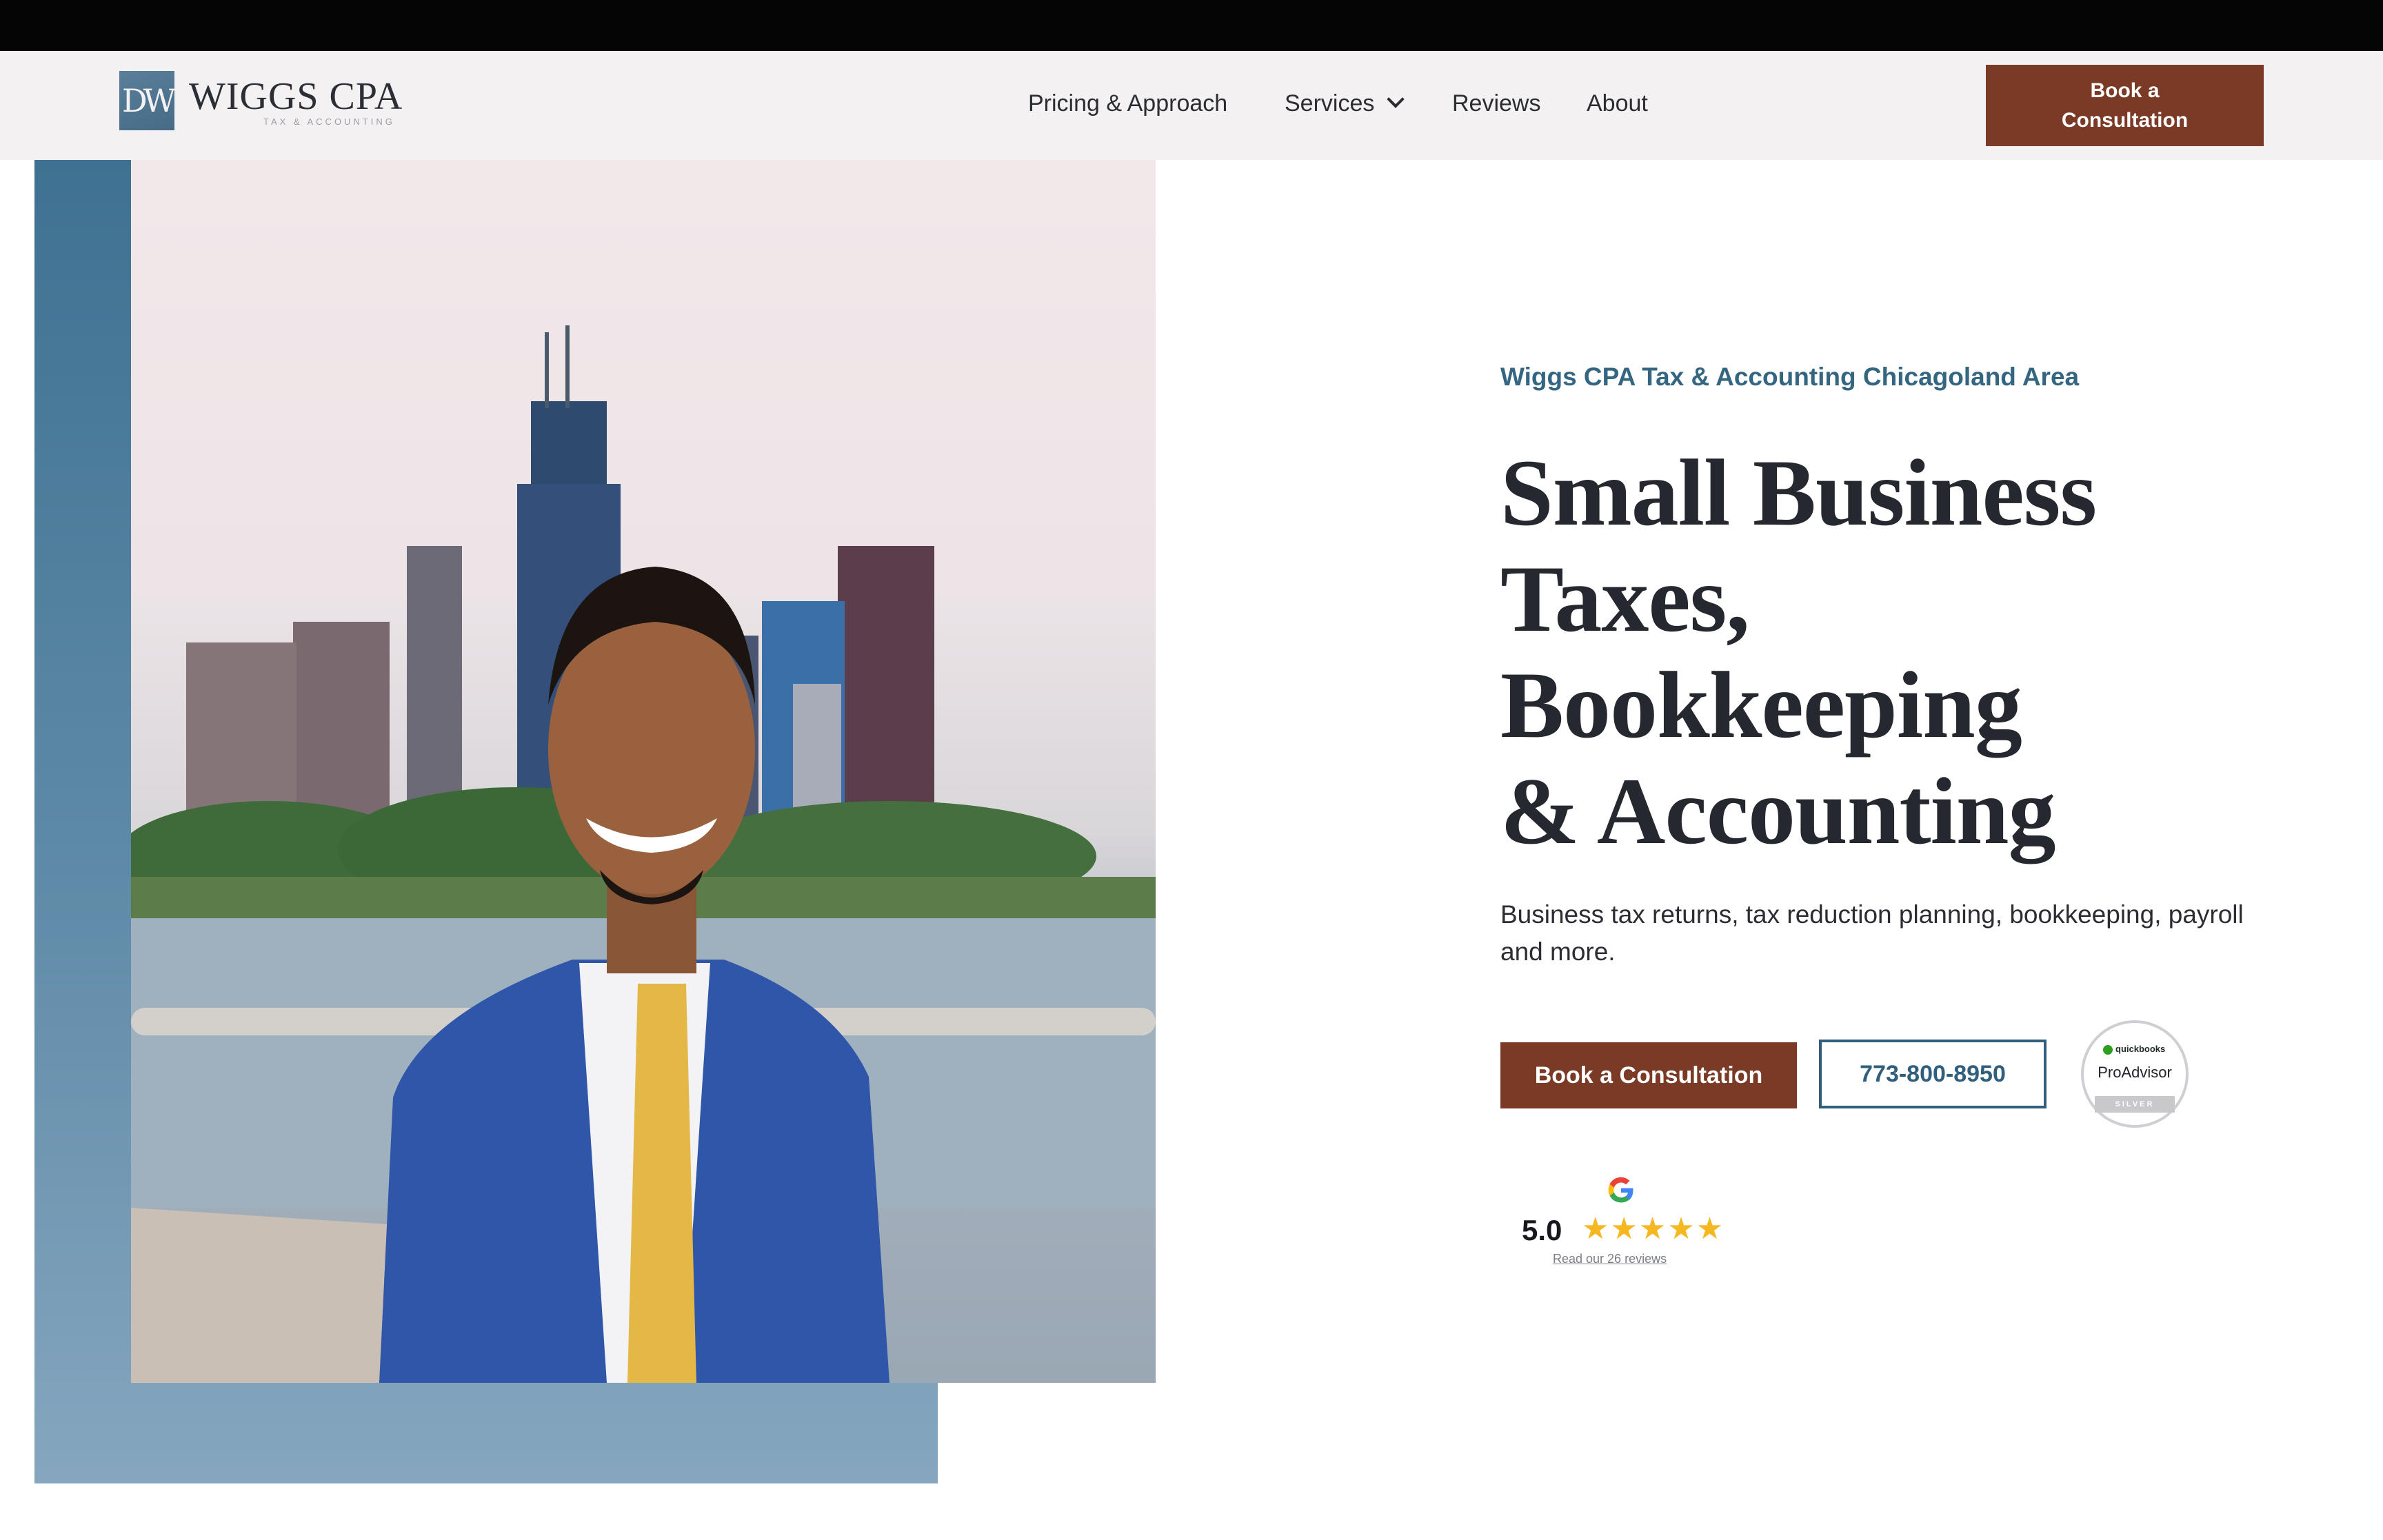  I want to click on header-cta-label: Book a Consultation, so click(2125, 106).